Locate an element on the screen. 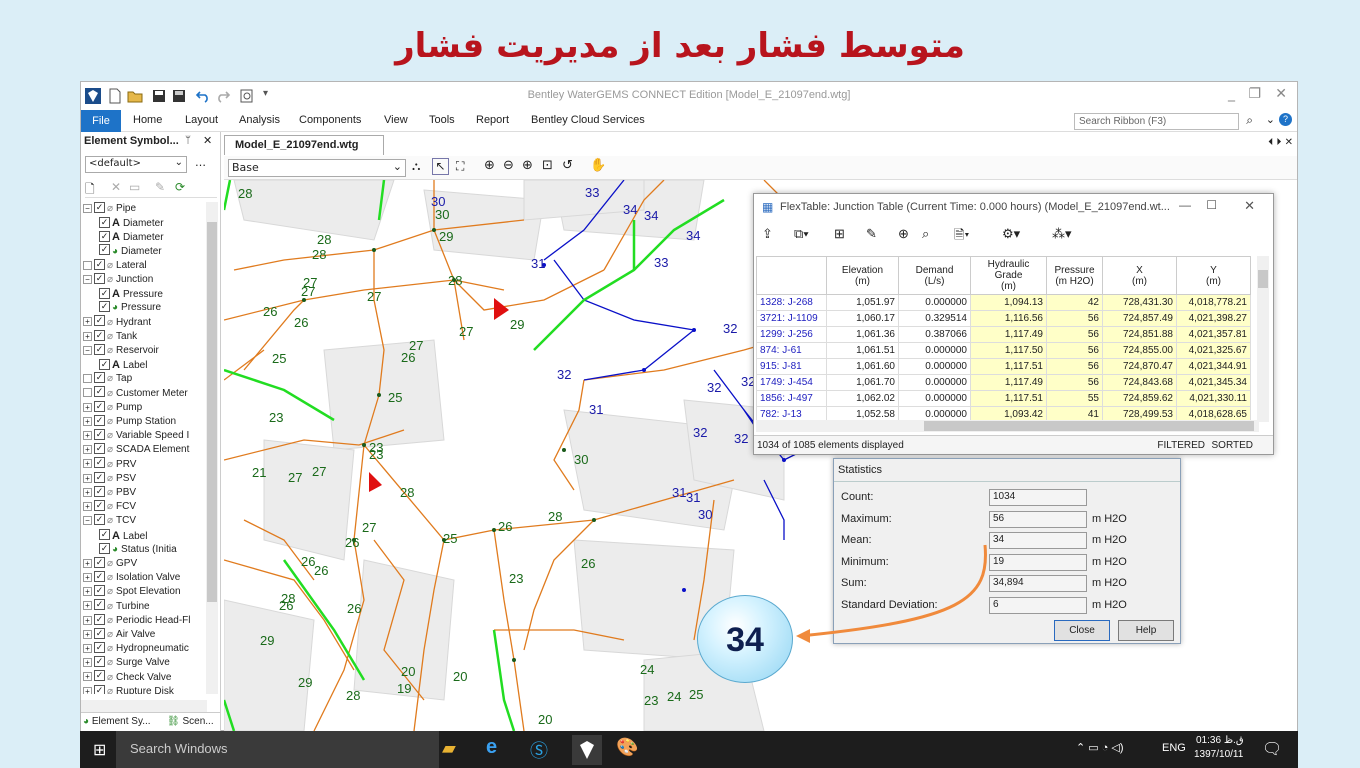 The width and height of the screenshot is (1360, 768). taskbar-search: Search Windows is located at coordinates (277, 749).